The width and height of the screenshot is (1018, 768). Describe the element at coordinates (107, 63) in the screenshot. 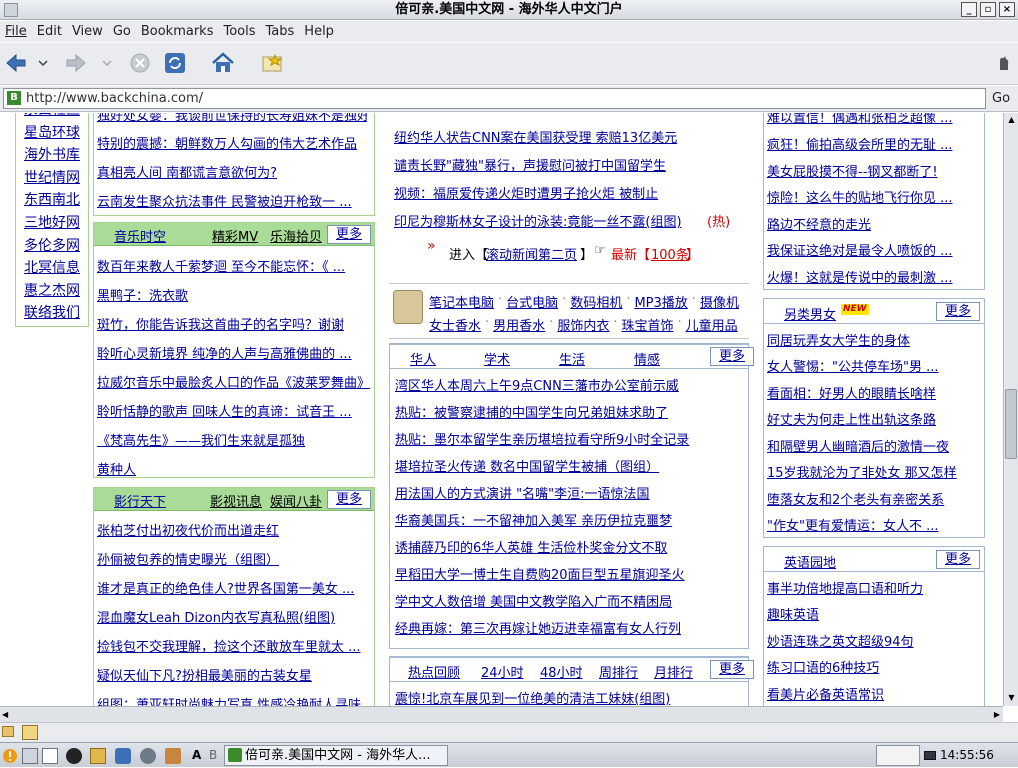

I see `forward-history-dropdown-icon` at that location.